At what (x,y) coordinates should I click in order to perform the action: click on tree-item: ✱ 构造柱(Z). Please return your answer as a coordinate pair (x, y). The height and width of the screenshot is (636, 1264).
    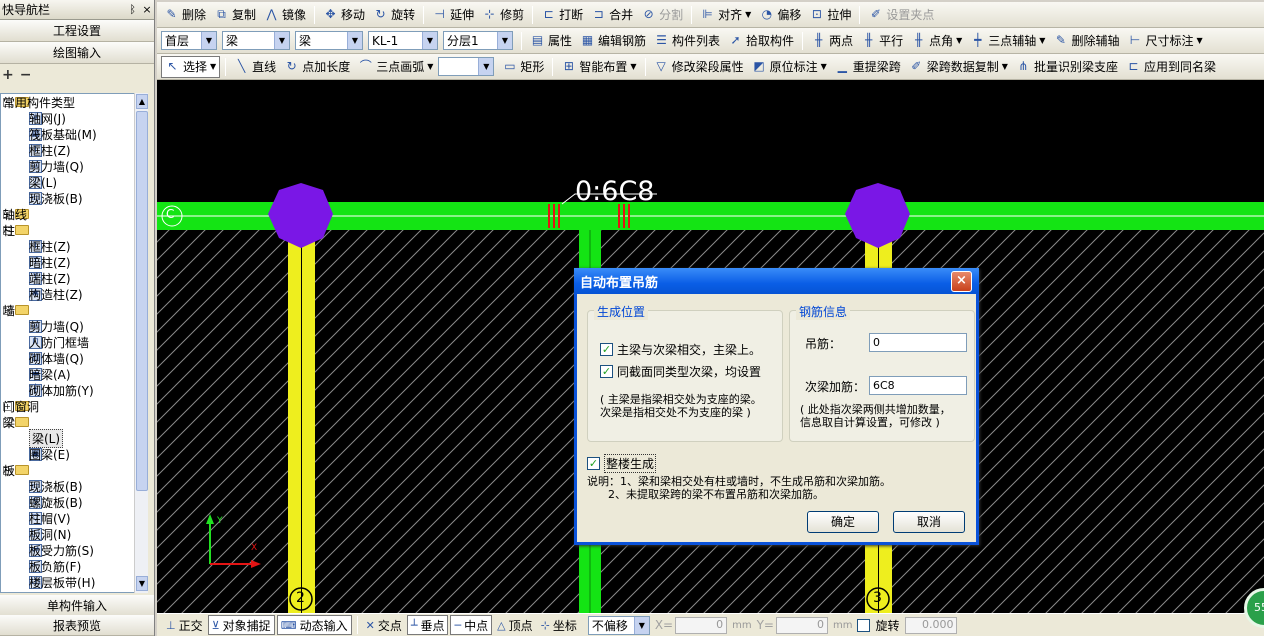
    Looking at the image, I should click on (74, 294).